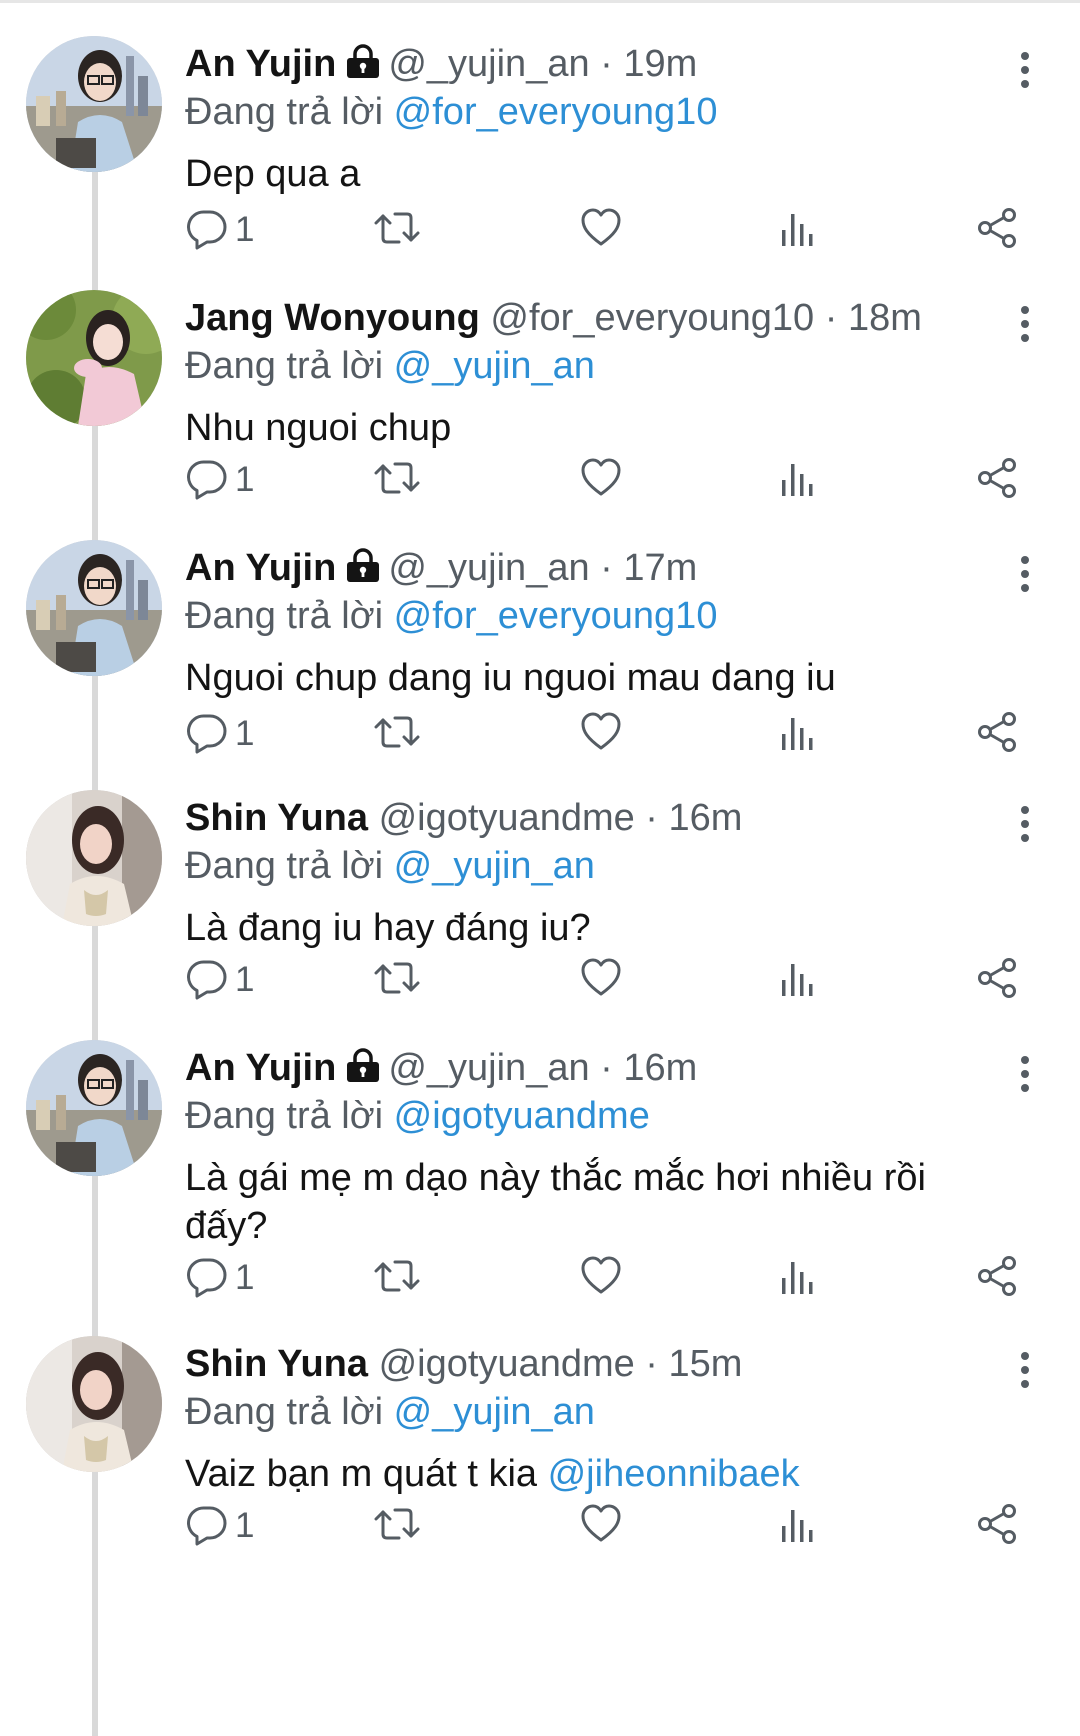 The height and width of the screenshot is (1736, 1080). Describe the element at coordinates (585, 174) in the screenshot. I see `tweet-text: Dep qua a` at that location.